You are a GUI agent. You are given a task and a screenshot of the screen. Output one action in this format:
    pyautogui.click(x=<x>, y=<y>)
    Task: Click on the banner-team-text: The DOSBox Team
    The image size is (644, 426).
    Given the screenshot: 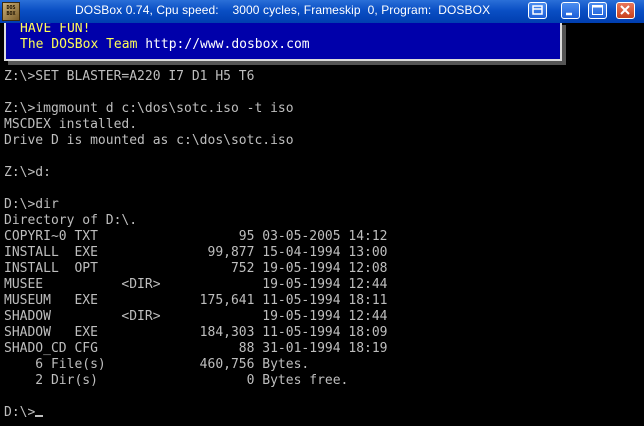 What is the action you would take?
    pyautogui.click(x=83, y=44)
    